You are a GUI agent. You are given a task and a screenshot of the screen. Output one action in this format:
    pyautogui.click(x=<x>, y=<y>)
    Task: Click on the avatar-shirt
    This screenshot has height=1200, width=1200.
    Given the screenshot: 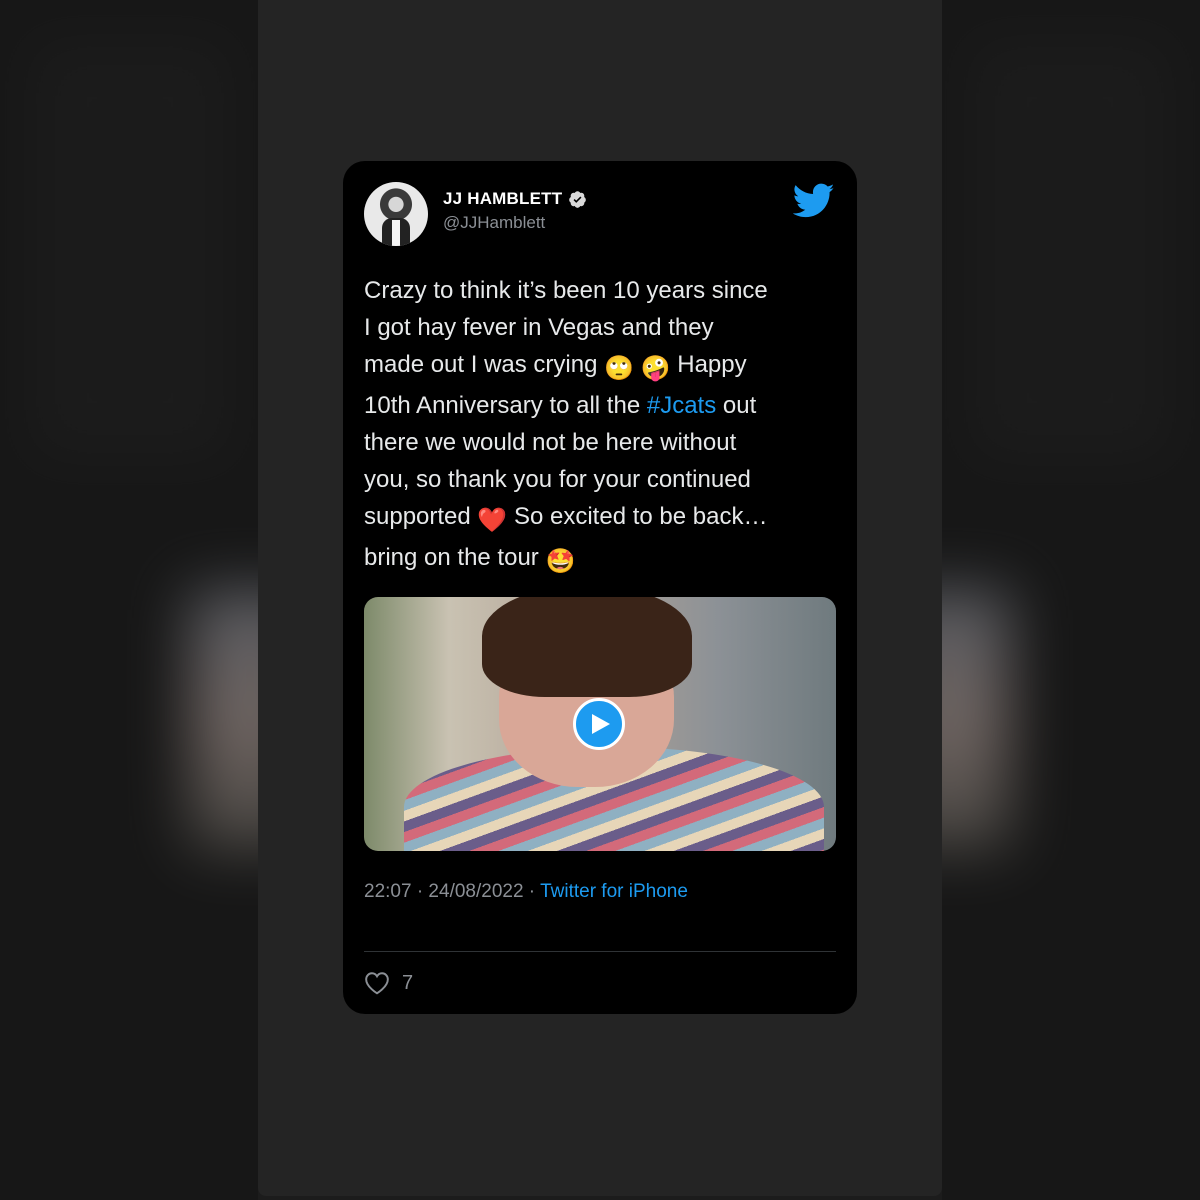 What is the action you would take?
    pyautogui.click(x=396, y=233)
    